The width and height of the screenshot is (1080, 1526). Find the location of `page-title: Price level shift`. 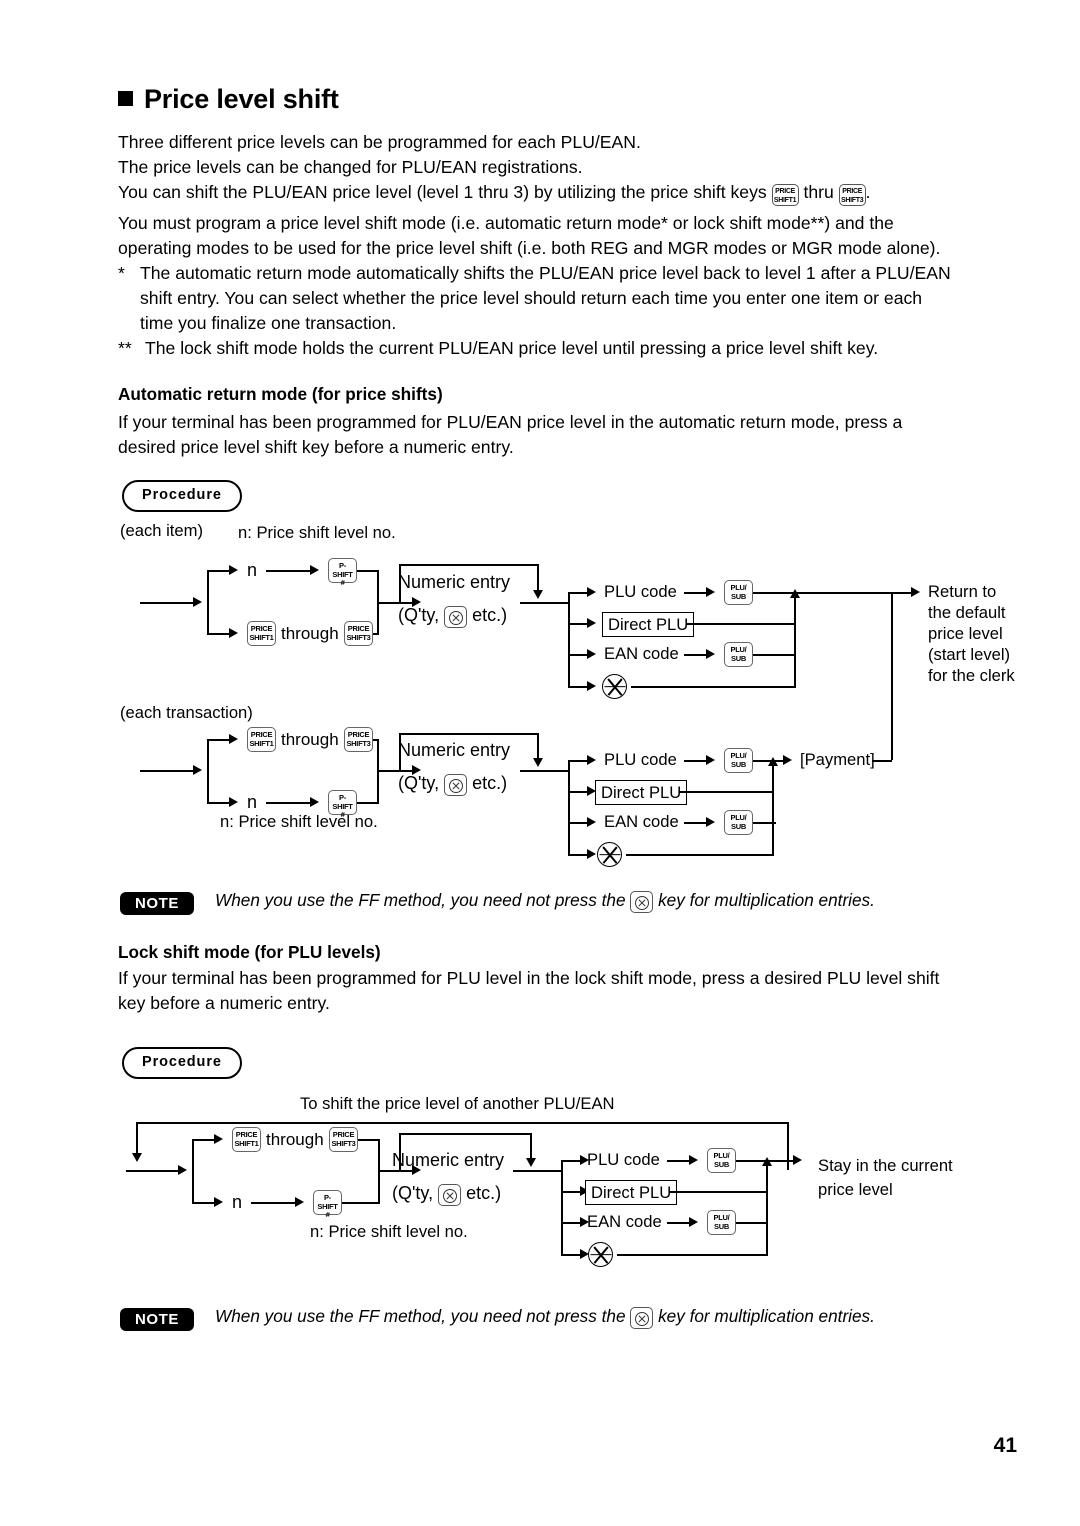

page-title: Price level shift is located at coordinates (228, 99).